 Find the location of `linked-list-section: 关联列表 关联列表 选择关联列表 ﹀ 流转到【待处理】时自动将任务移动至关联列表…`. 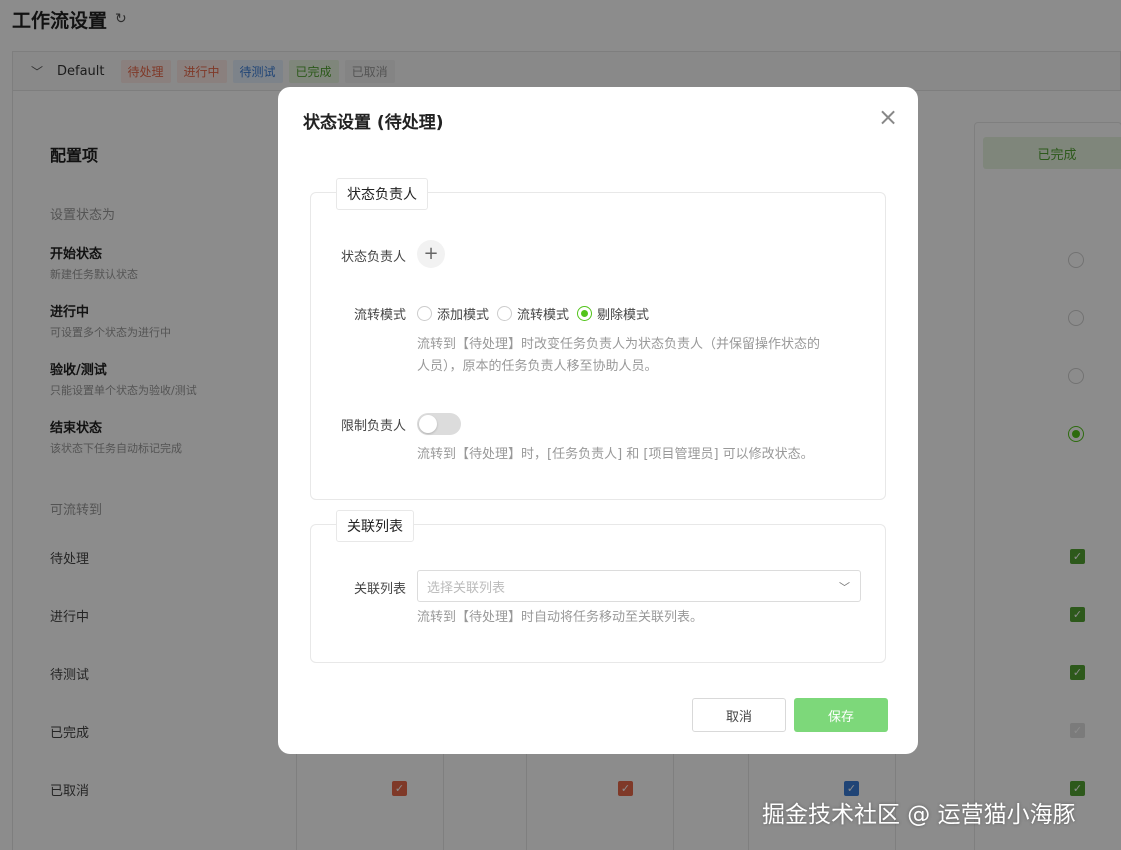

linked-list-section: 关联列表 关联列表 选择关联列表 ﹀ 流转到【待处理】时自动将任务移动至关联列表… is located at coordinates (598, 586).